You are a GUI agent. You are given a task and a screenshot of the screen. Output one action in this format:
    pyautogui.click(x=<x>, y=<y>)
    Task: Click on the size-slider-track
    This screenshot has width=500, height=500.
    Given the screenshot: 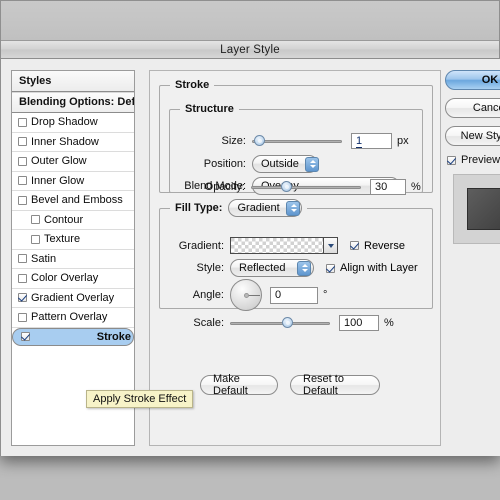 What is the action you would take?
    pyautogui.click(x=297, y=141)
    